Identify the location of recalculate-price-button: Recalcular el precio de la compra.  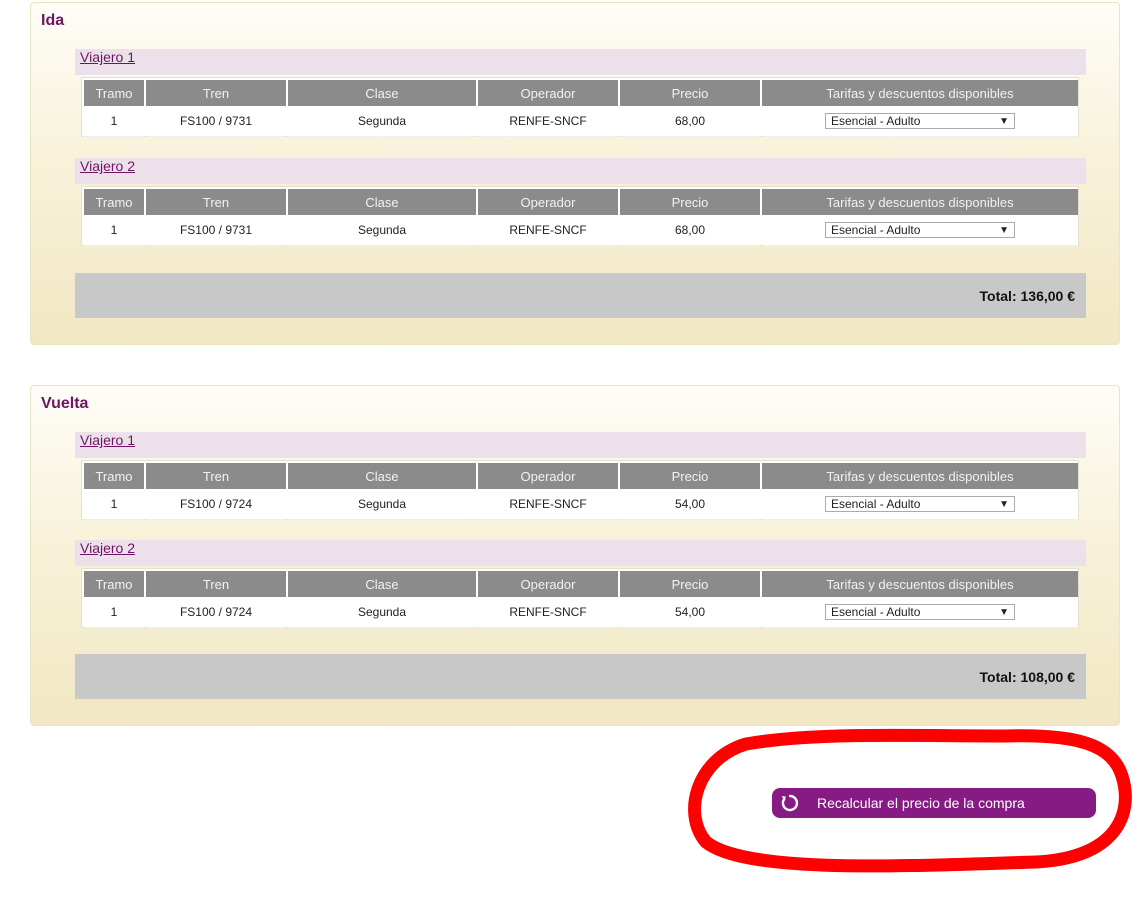
(934, 803).